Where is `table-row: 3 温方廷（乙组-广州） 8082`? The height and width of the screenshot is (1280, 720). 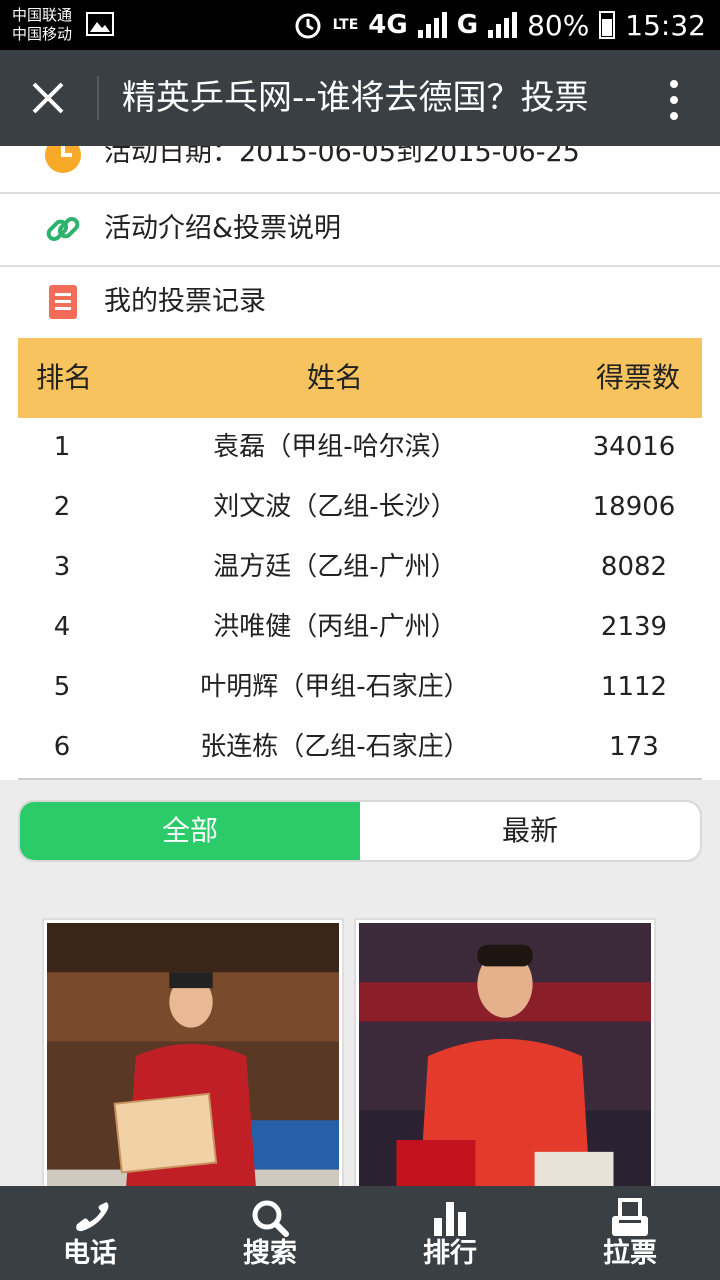
table-row: 3 温方廷（乙组-广州） 8082 is located at coordinates (360, 567).